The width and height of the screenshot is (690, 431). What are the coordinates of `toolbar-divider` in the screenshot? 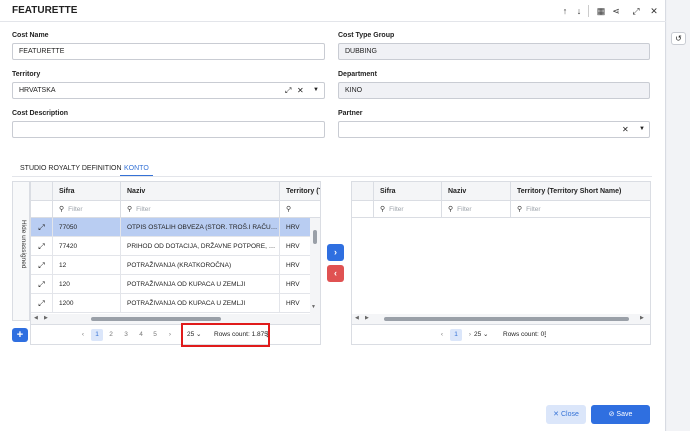 It's located at (588, 11).